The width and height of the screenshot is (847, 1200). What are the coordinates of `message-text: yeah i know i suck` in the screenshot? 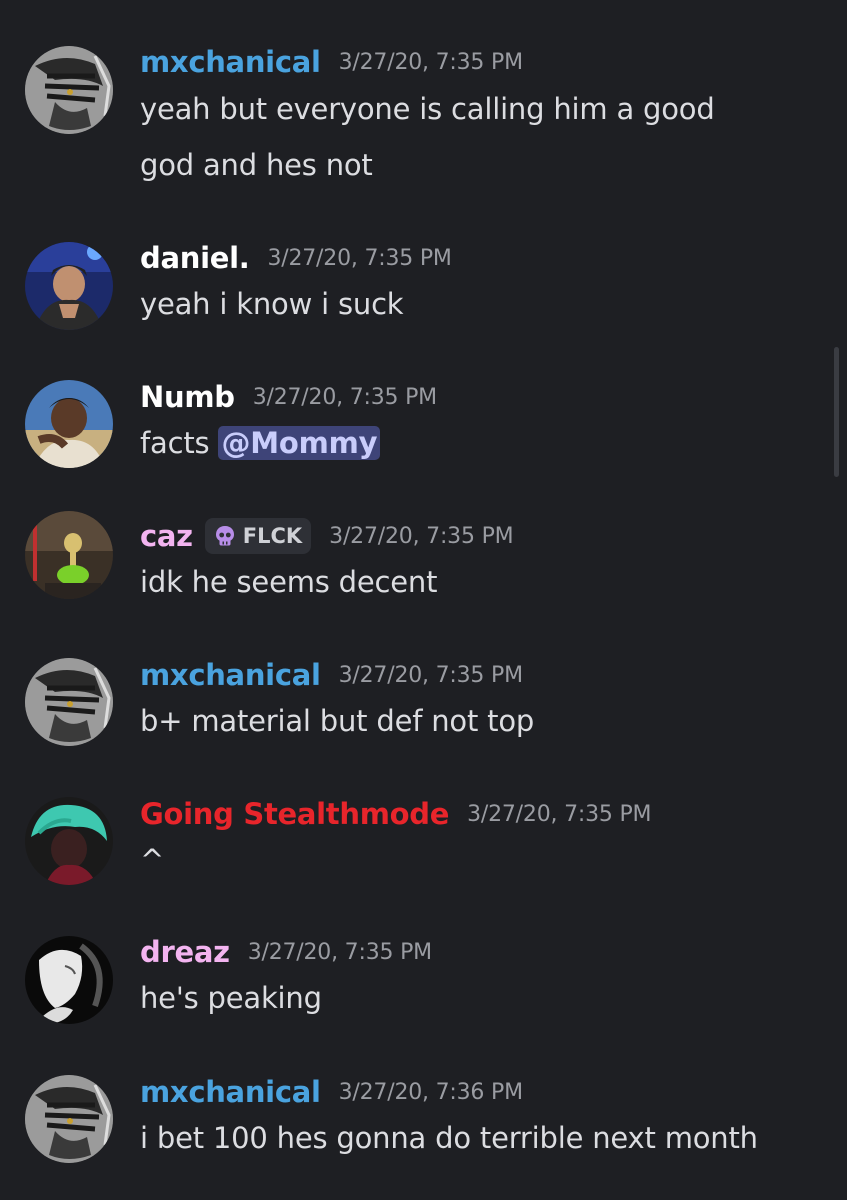 It's located at (272, 304).